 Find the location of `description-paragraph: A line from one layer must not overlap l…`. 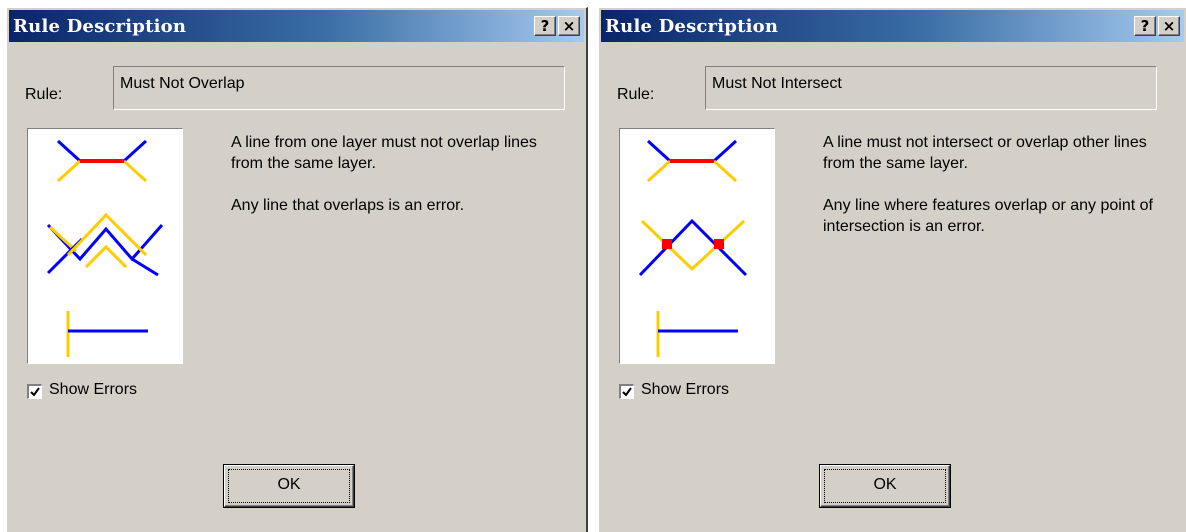

description-paragraph: A line from one layer must not overlap l… is located at coordinates (384, 153).